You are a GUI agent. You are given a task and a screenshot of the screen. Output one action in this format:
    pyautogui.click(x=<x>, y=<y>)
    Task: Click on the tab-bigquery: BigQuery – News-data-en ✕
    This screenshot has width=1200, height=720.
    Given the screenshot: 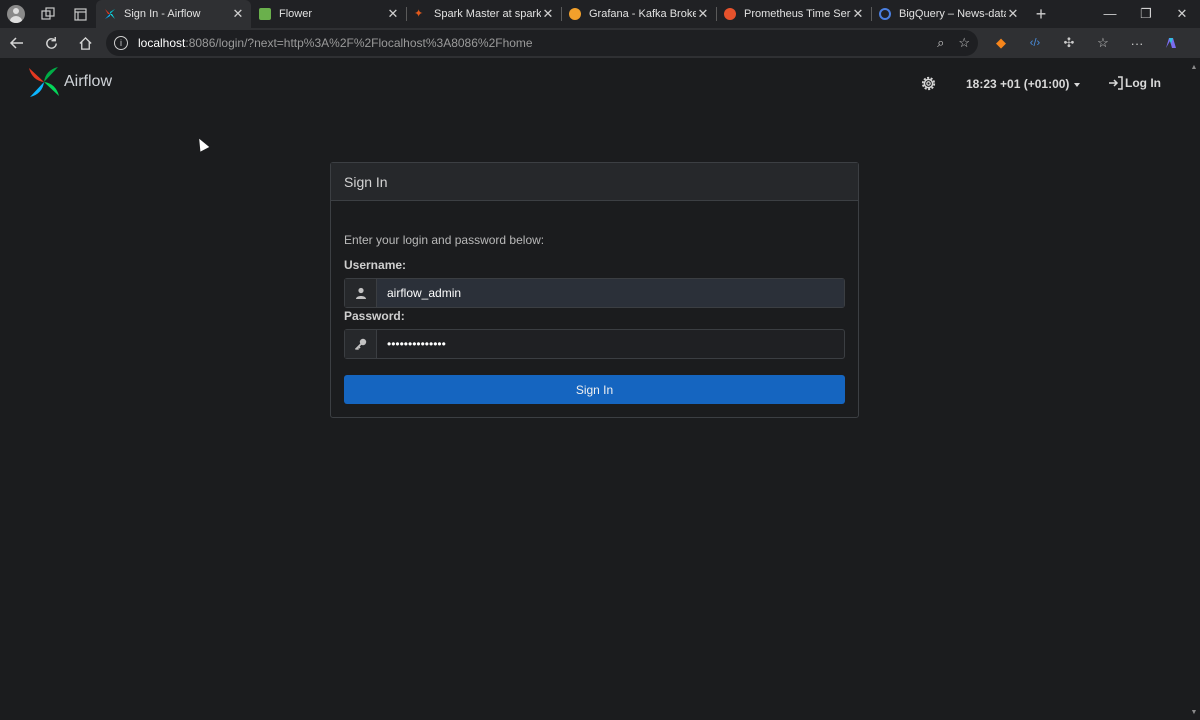 What is the action you would take?
    pyautogui.click(x=948, y=14)
    